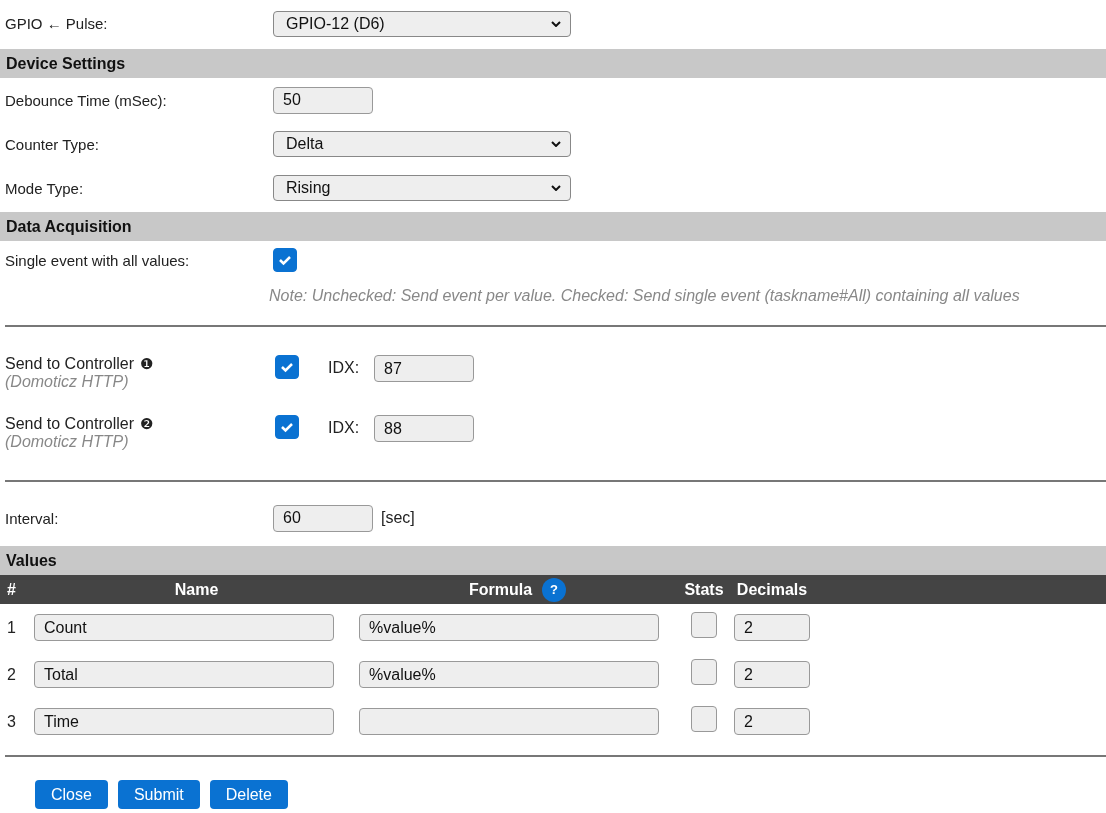  I want to click on section-header: Device Settings, so click(553, 63).